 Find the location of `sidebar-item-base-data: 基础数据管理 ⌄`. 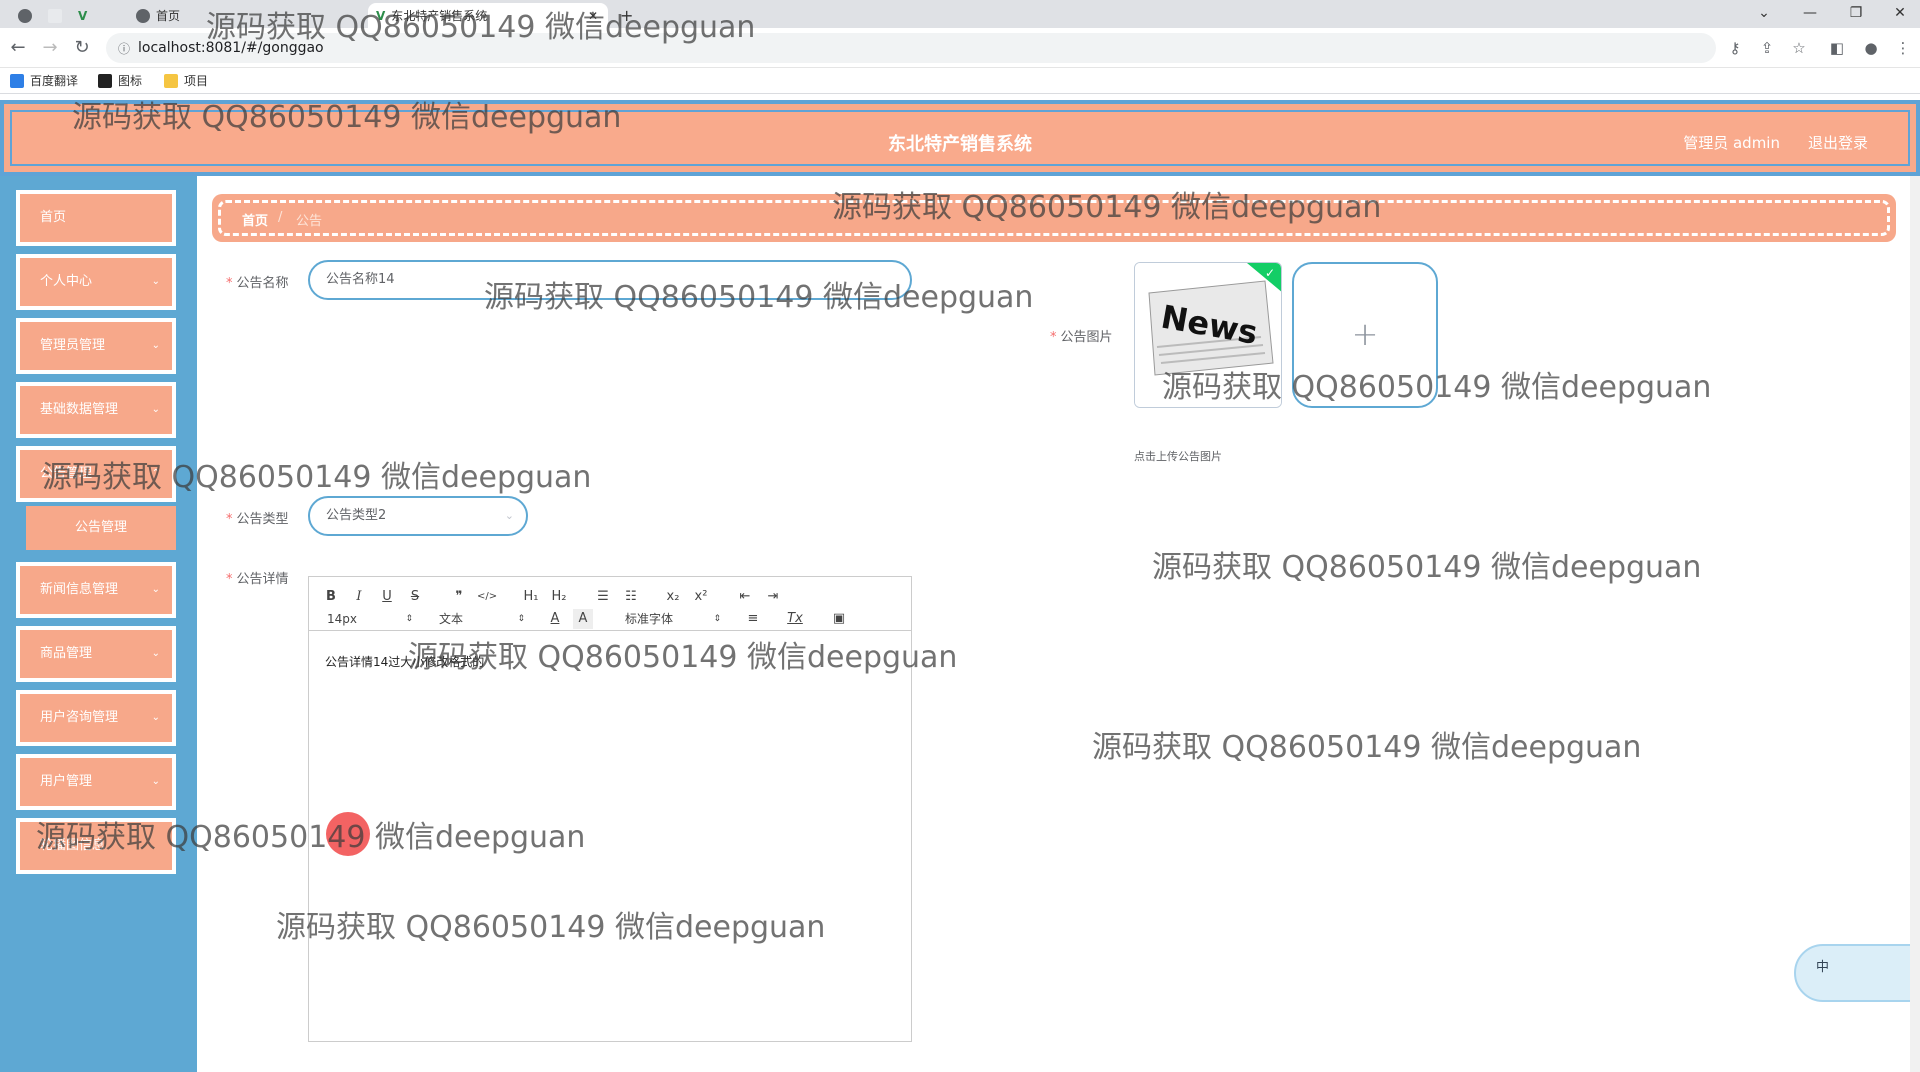

sidebar-item-base-data: 基础数据管理 ⌄ is located at coordinates (96, 410).